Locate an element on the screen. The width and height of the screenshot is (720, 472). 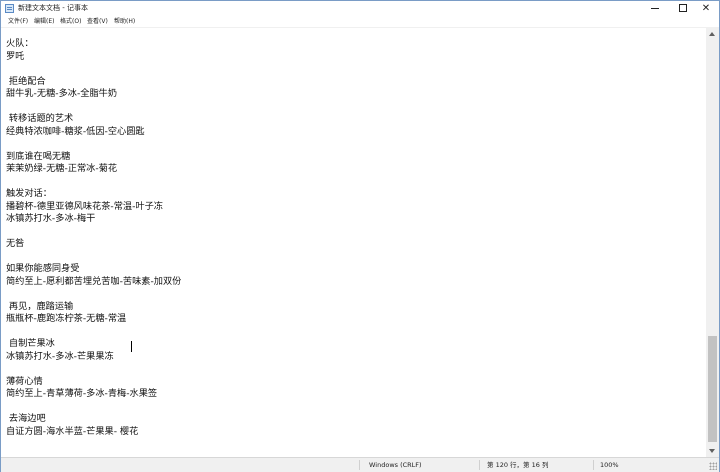
title-bar: 新建文本文档 - 记事本 ✕ is located at coordinates (360, 8).